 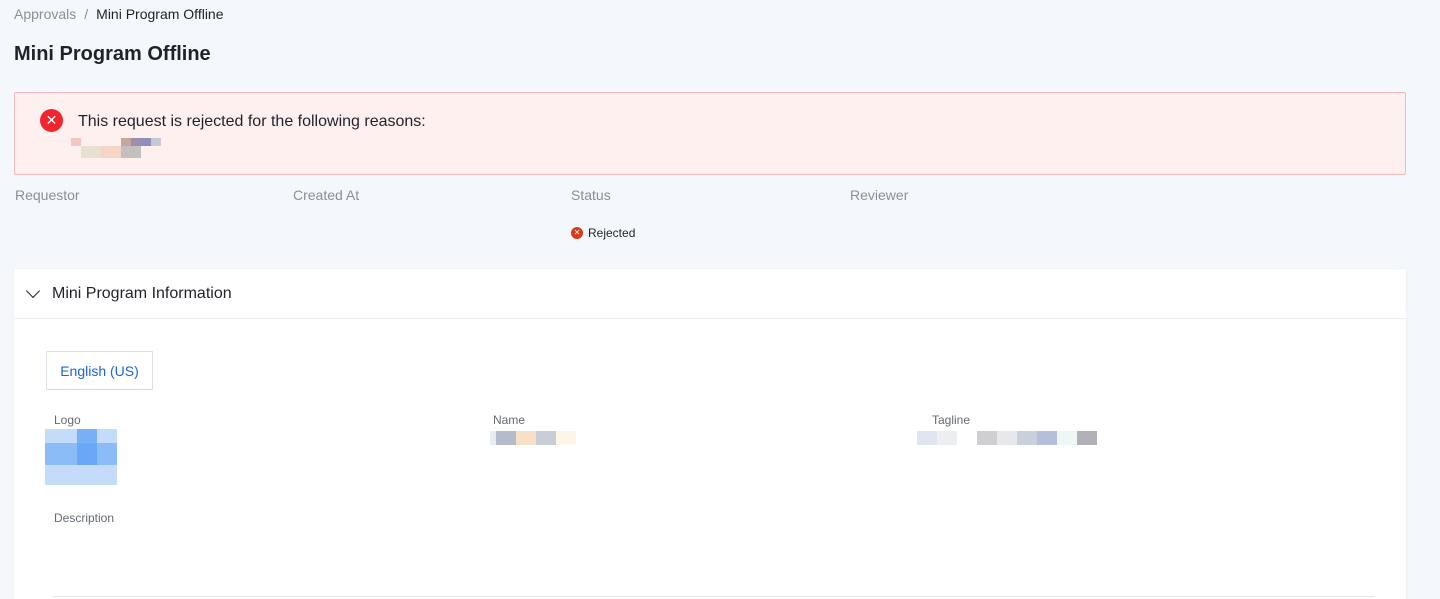 I want to click on tagline-label: Tagline, so click(x=951, y=420).